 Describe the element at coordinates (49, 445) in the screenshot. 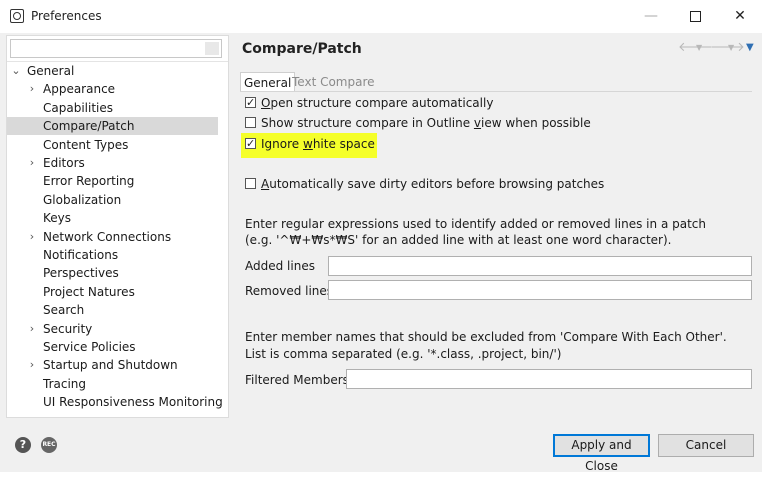

I see `record-macro-icon: REC` at that location.